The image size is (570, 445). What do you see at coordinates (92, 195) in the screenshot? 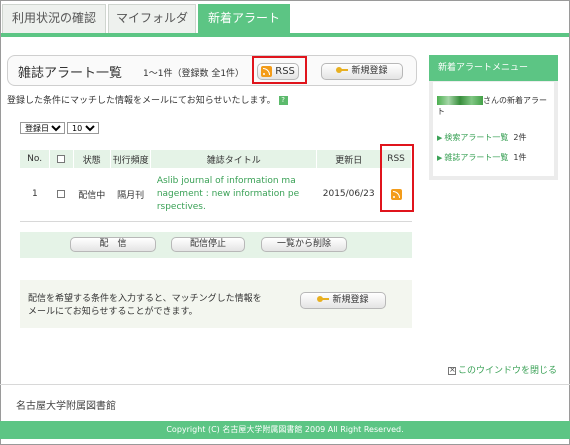
I see `row-status: 配信中` at bounding box center [92, 195].